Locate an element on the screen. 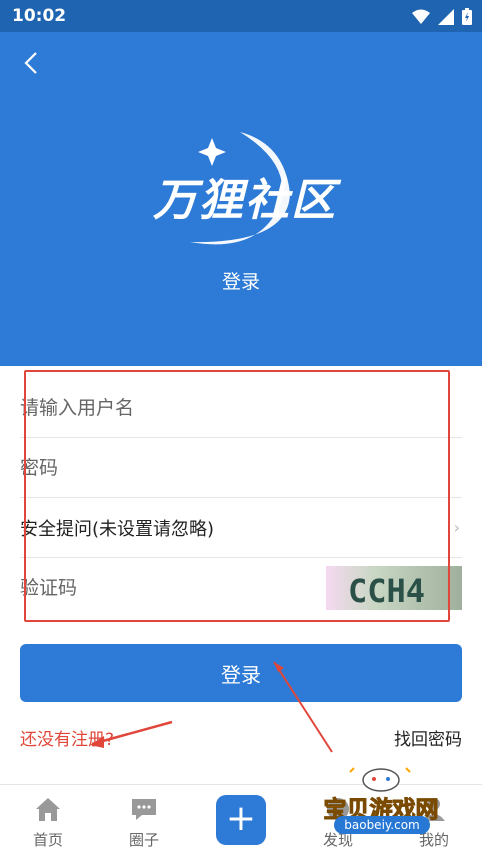 Image resolution: width=482 pixels, height=857 pixels. back-button is located at coordinates (31, 63).